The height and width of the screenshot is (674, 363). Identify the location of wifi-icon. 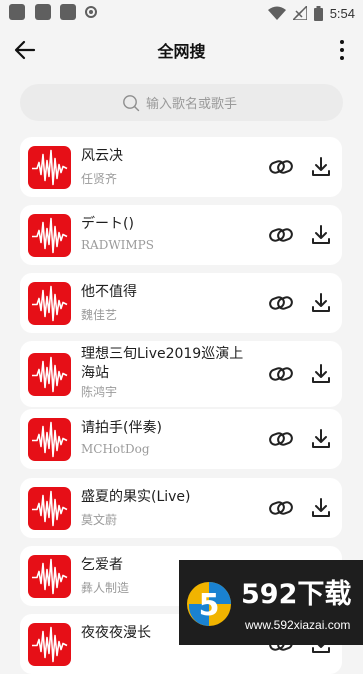
(276, 13).